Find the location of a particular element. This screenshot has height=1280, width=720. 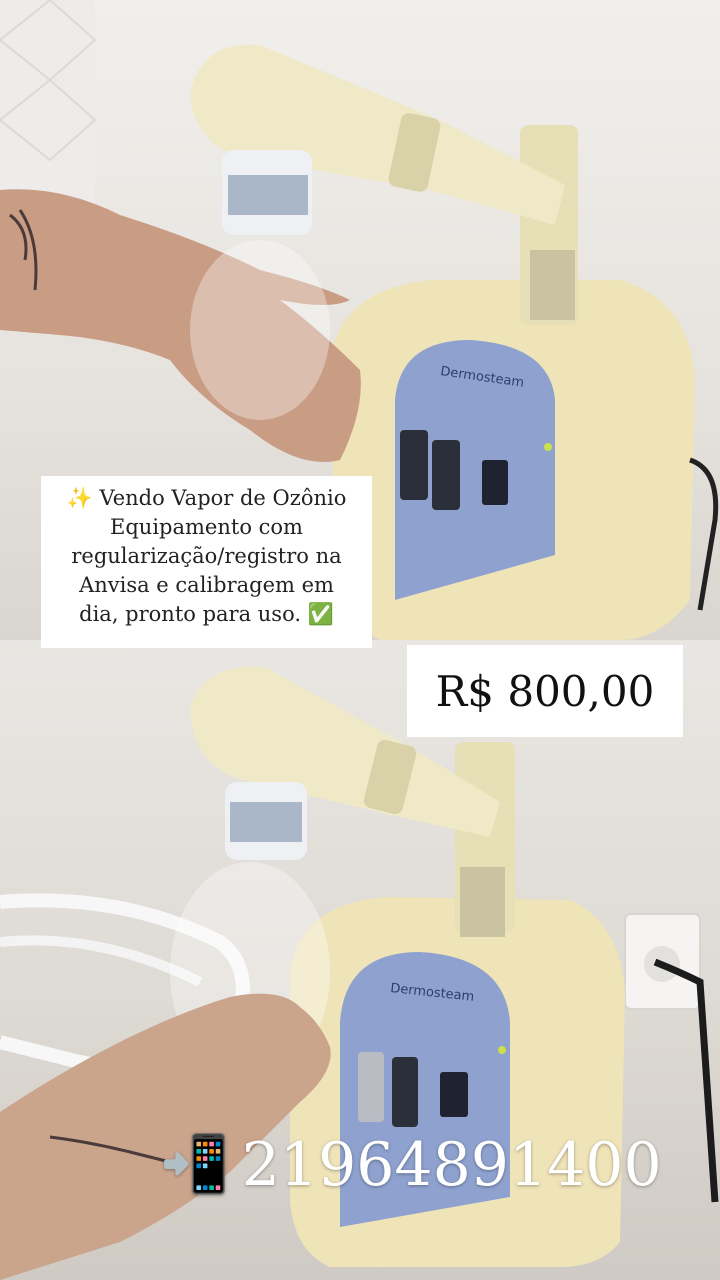

caption-line-1: ✨ Vendo Vapor de Ozônio is located at coordinates (206, 498).